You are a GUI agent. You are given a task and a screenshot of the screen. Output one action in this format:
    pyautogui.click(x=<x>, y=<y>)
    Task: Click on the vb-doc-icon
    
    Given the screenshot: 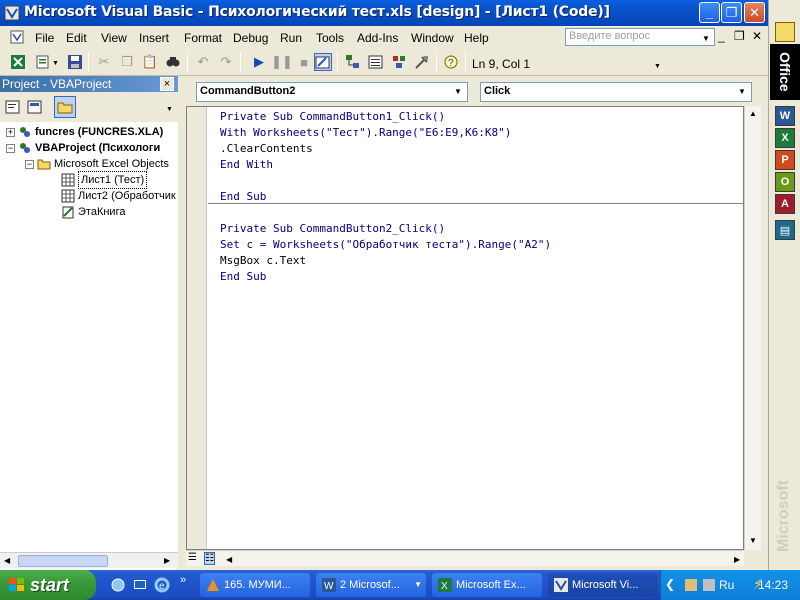 What is the action you would take?
    pyautogui.click(x=17, y=37)
    